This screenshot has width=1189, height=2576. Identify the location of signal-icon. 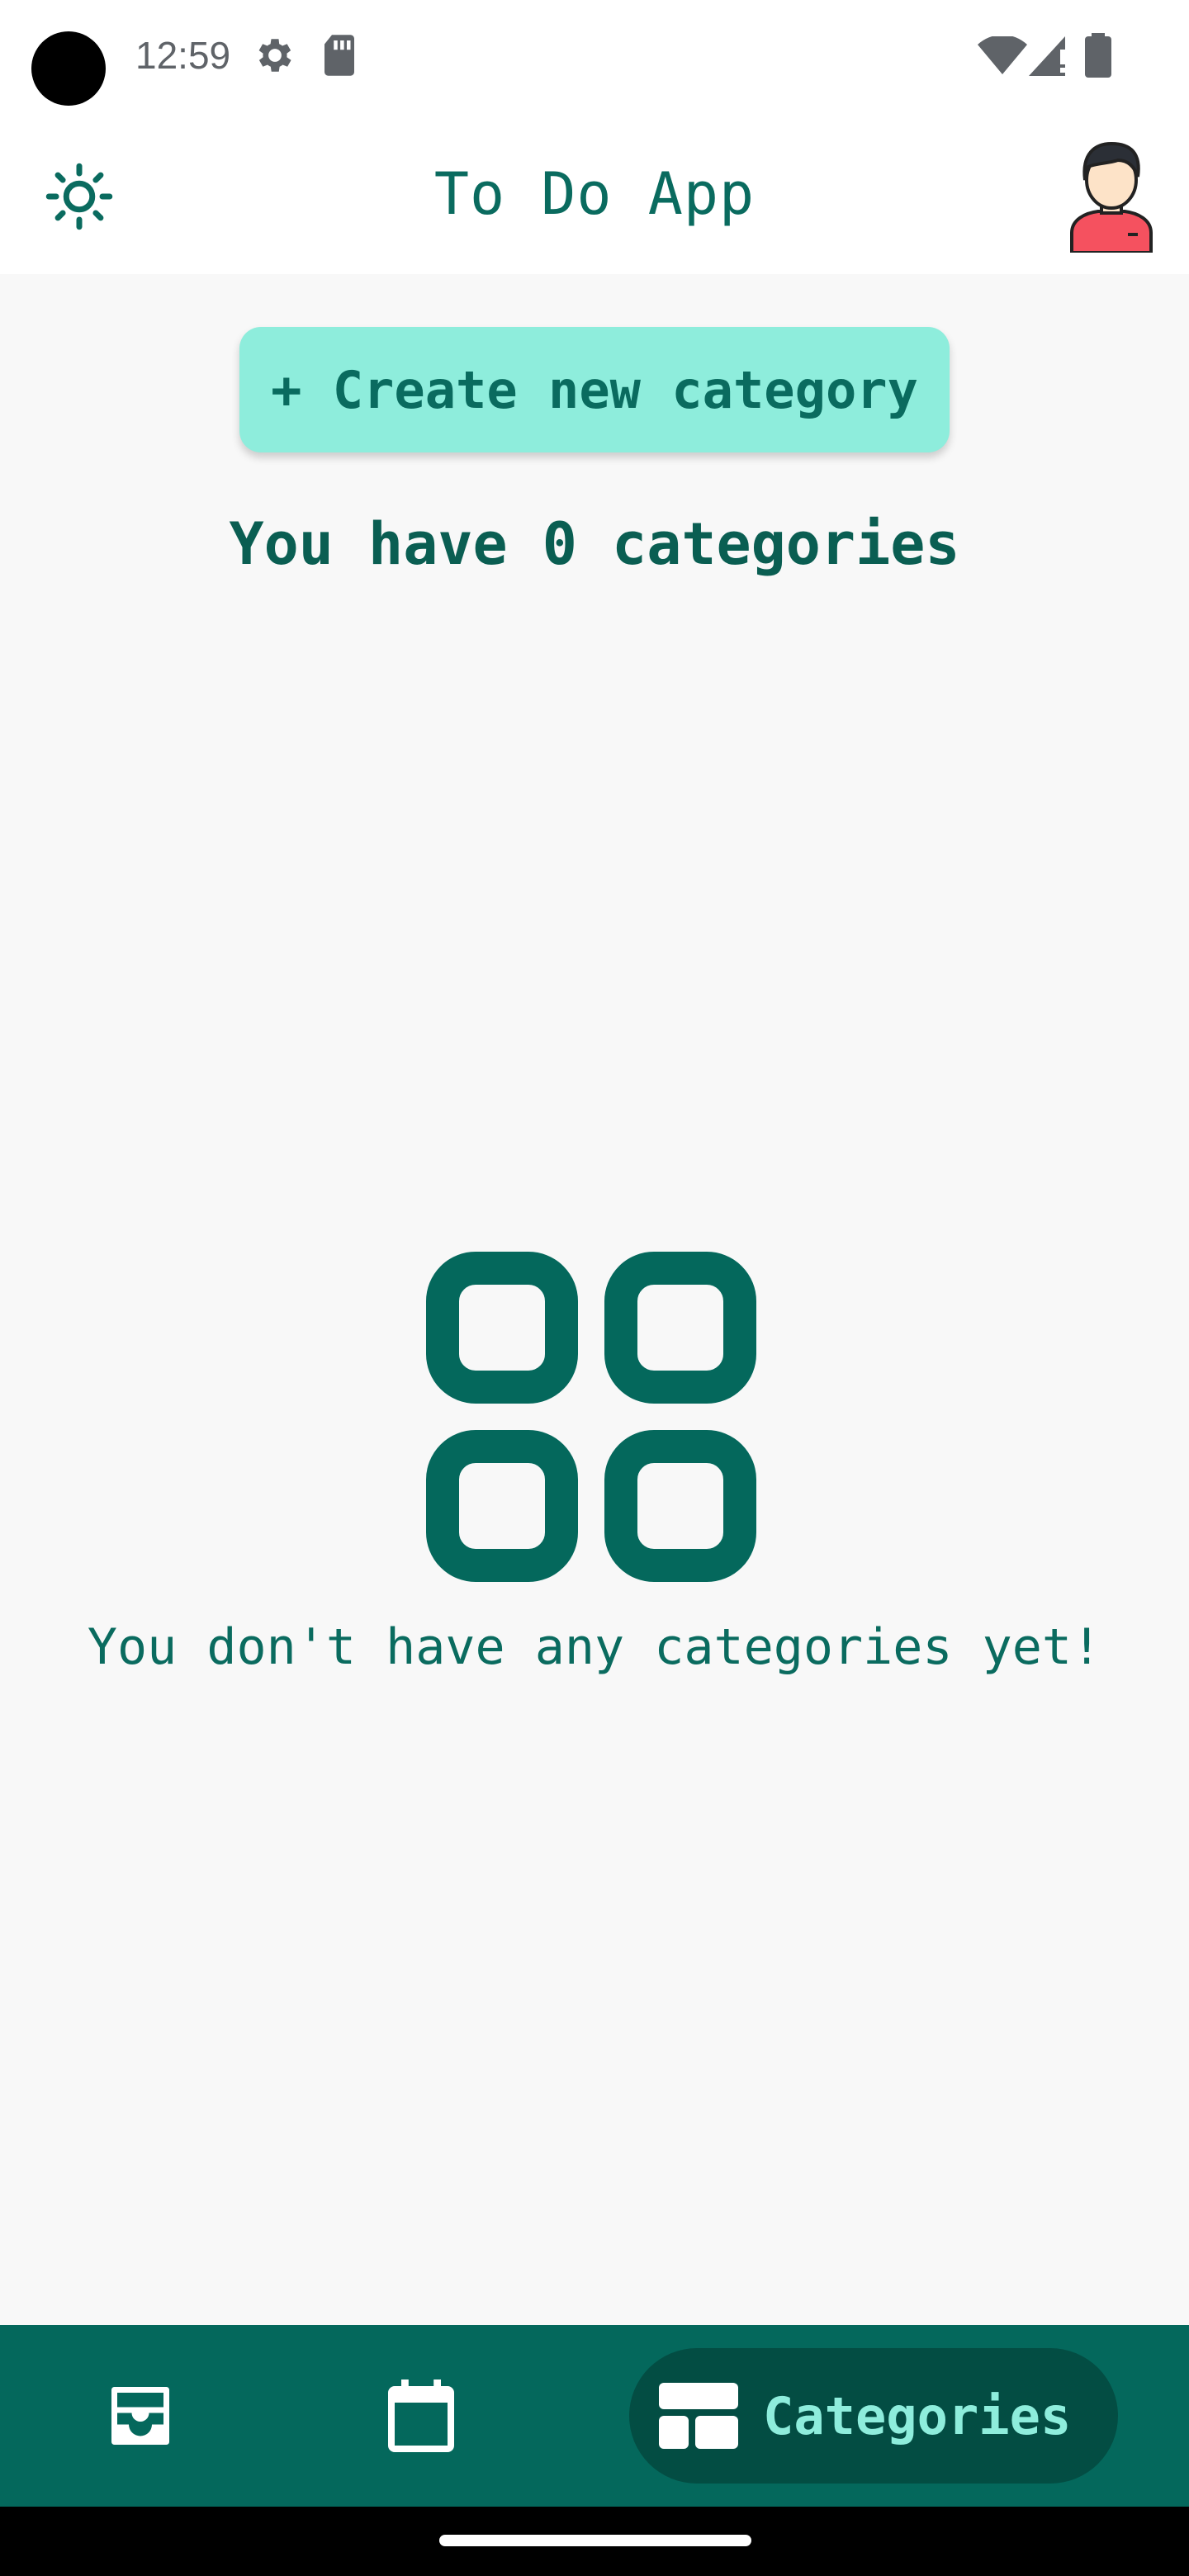
(1047, 56).